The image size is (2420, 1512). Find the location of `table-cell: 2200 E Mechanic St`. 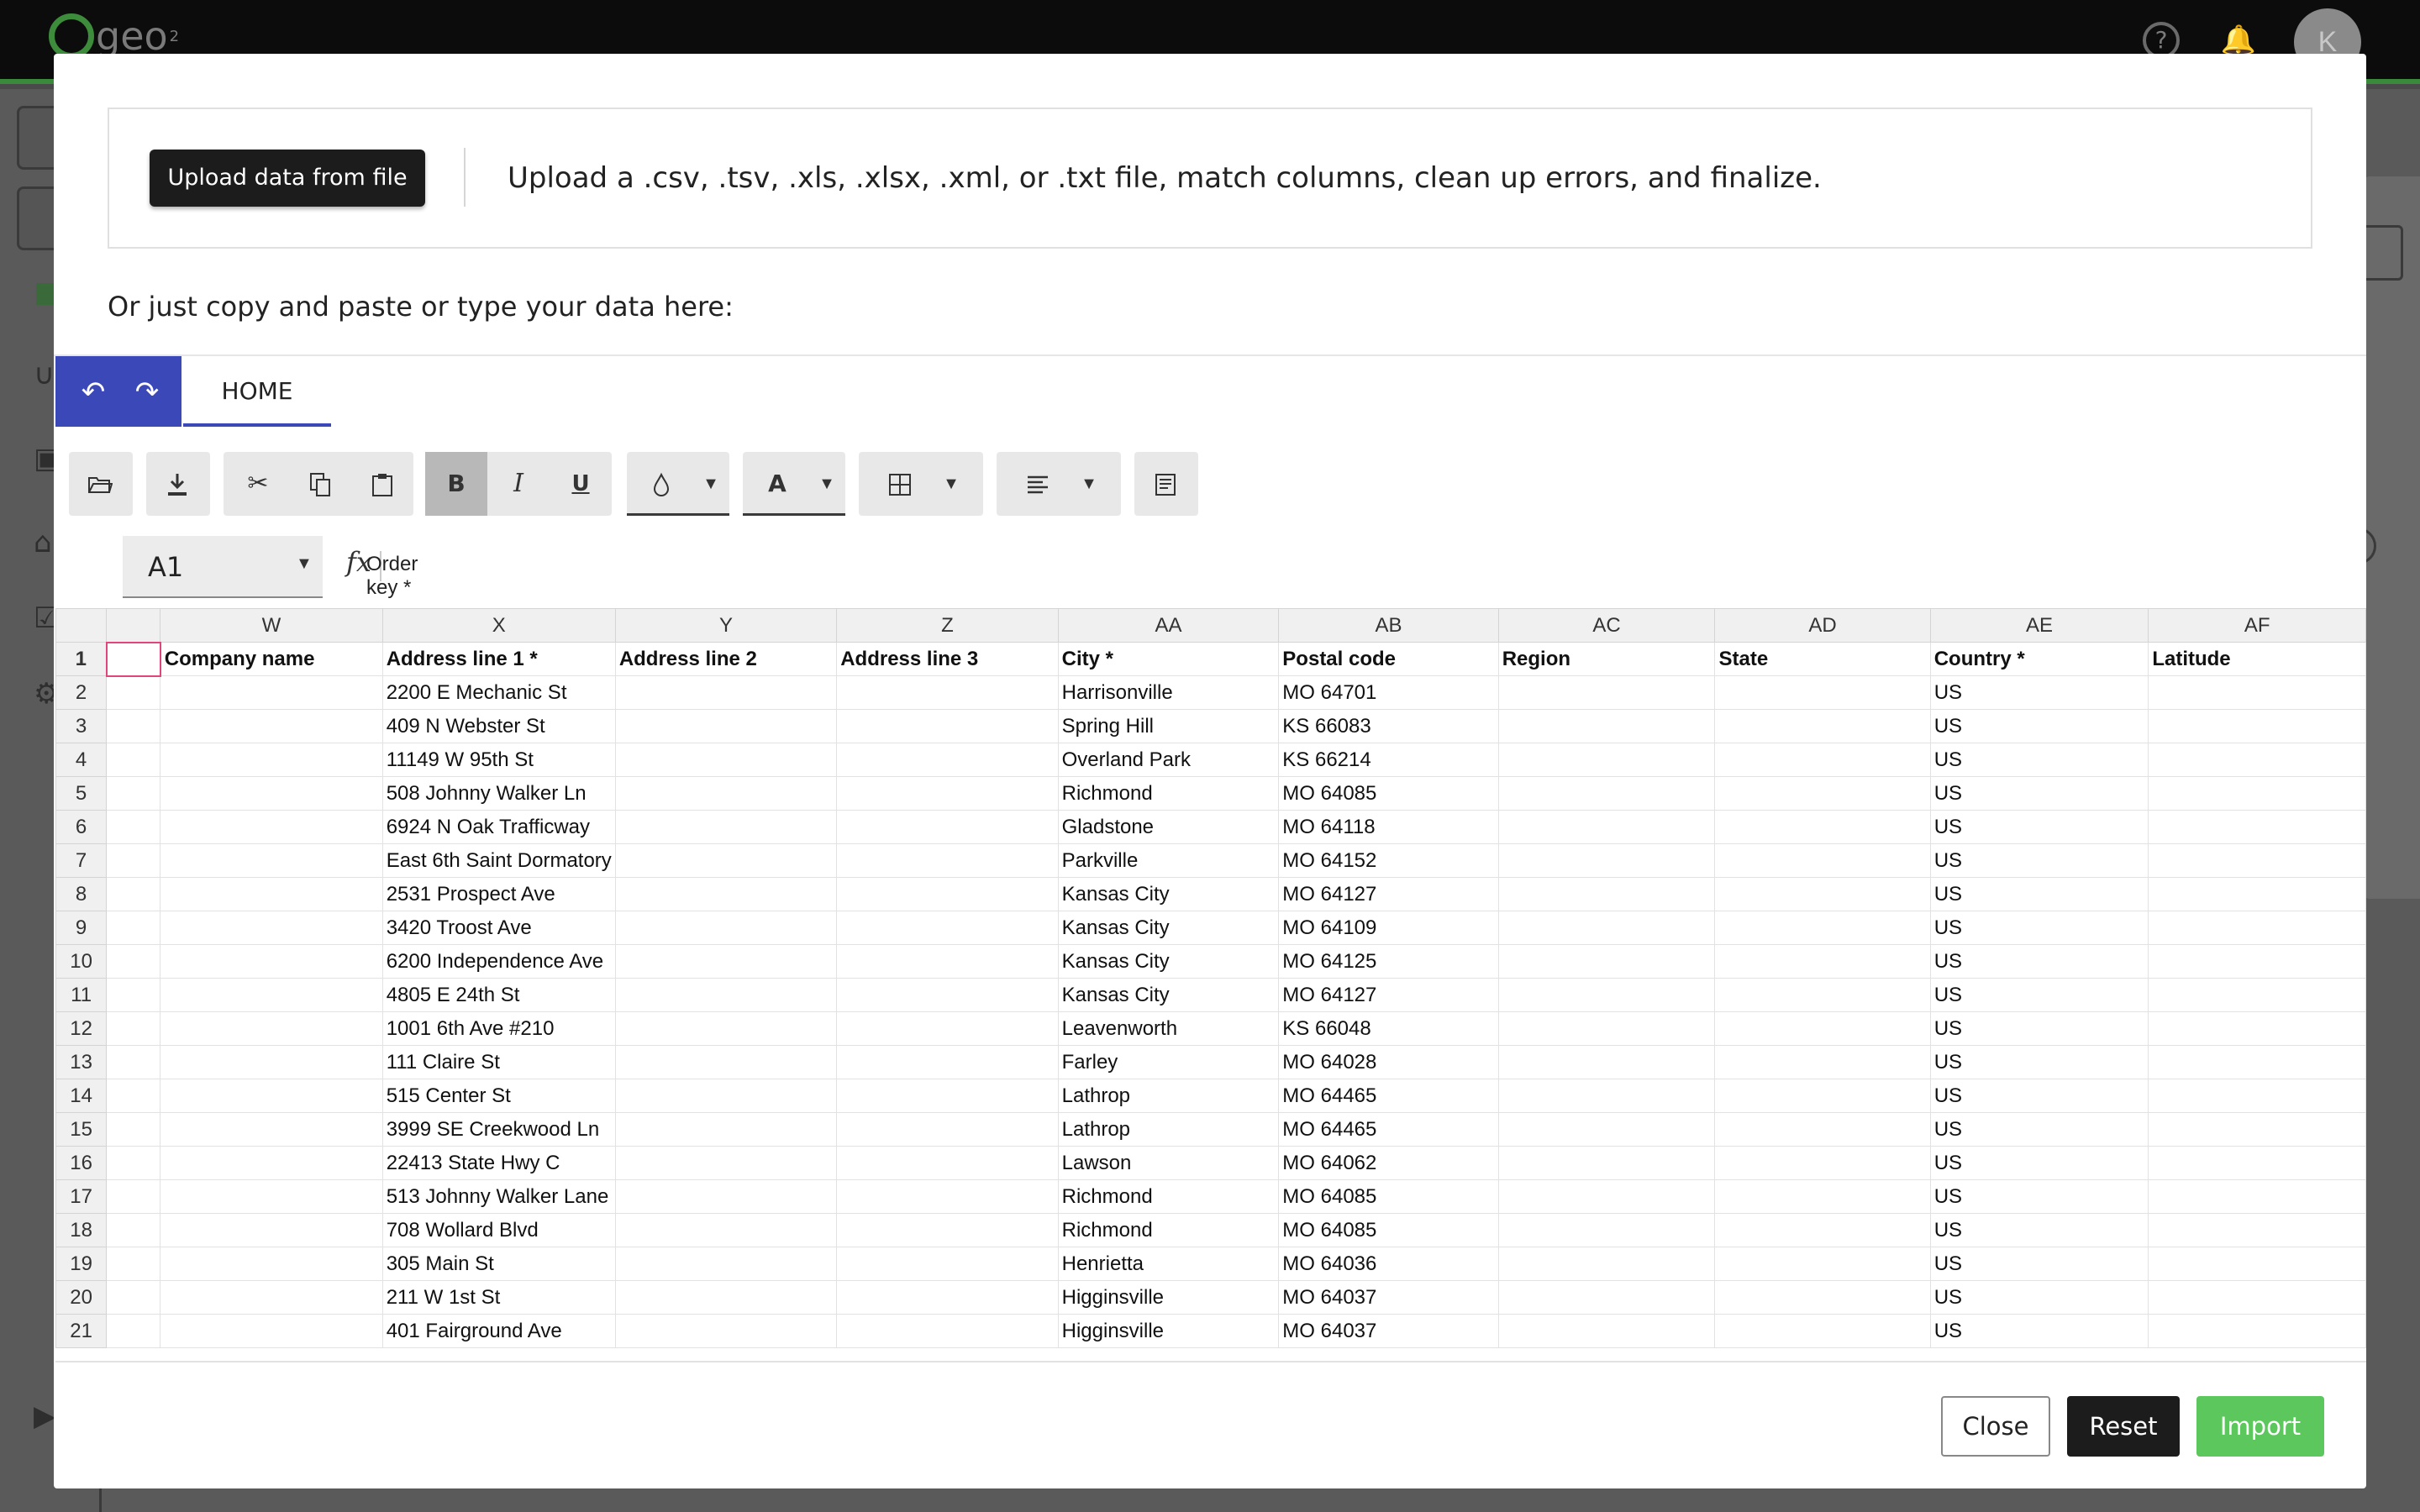

table-cell: 2200 E Mechanic St is located at coordinates (498, 692).